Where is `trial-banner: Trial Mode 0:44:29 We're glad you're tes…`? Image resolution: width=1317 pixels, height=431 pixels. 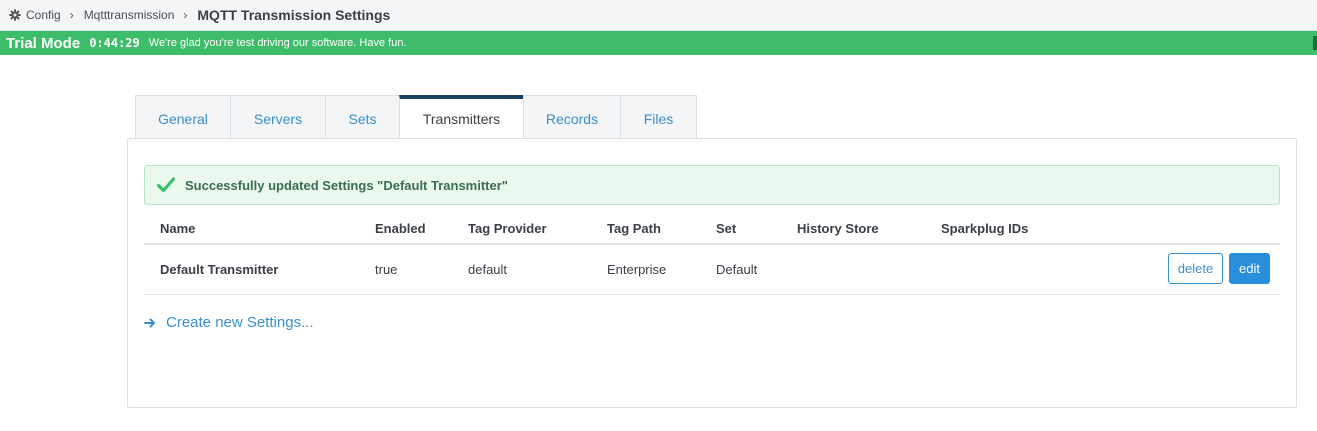
trial-banner: Trial Mode 0:44:29 We're glad you're tes… is located at coordinates (658, 43).